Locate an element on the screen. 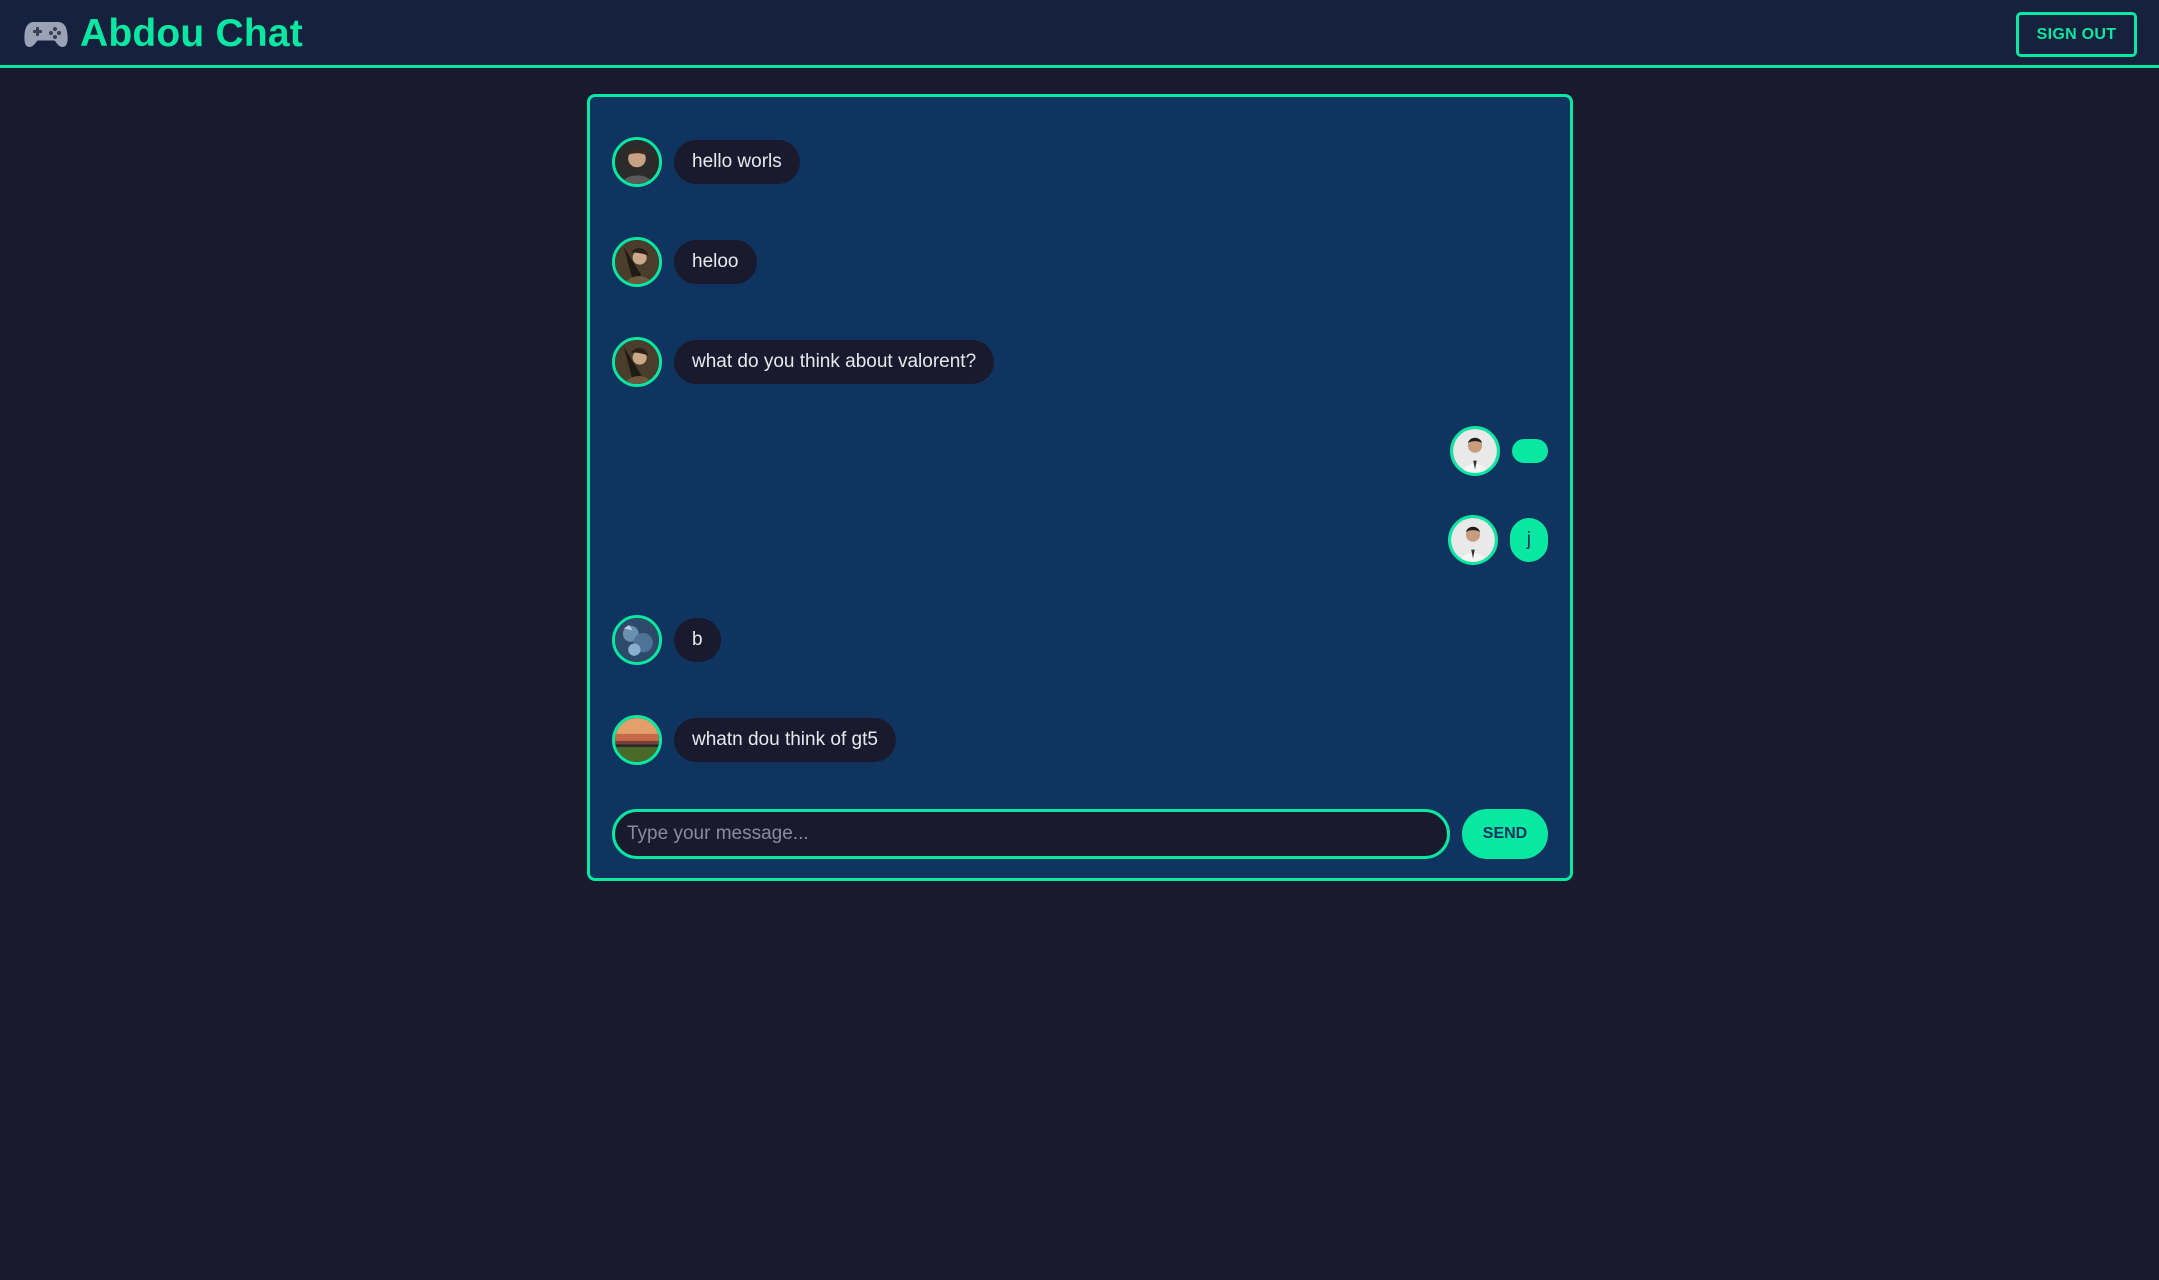 The width and height of the screenshot is (2159, 1280). message-bubble: j is located at coordinates (1528, 540).